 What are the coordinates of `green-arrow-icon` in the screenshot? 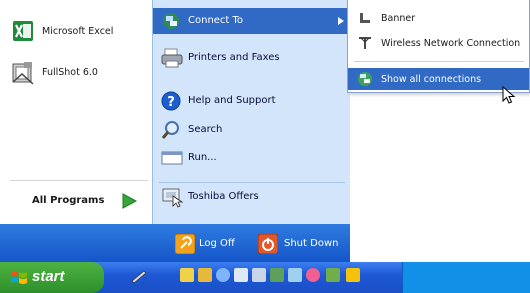 It's located at (130, 201).